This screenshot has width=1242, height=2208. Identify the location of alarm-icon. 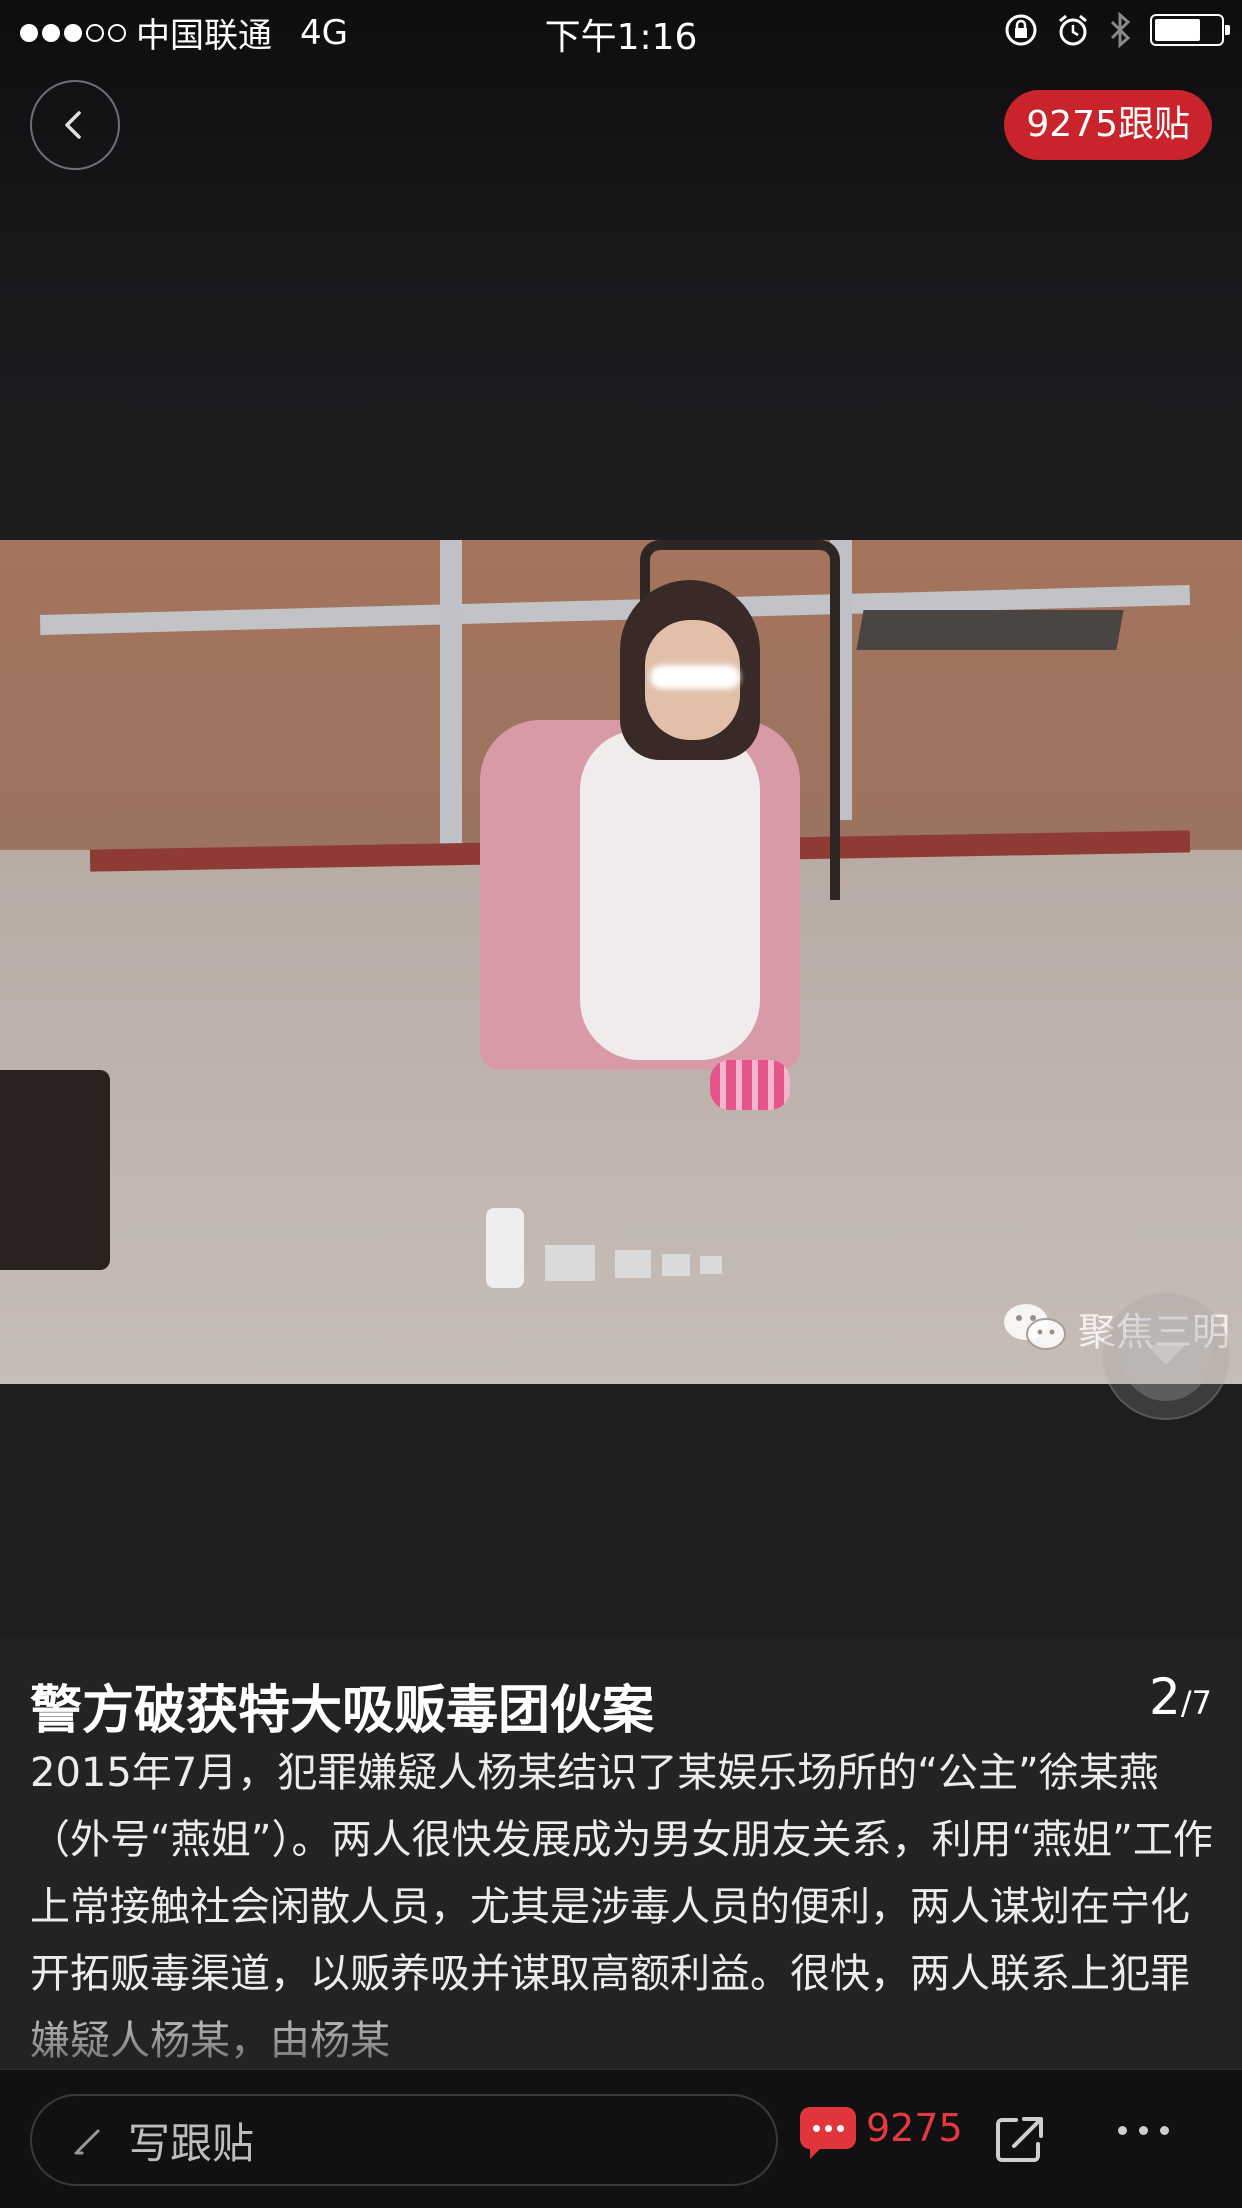
(1073, 30).